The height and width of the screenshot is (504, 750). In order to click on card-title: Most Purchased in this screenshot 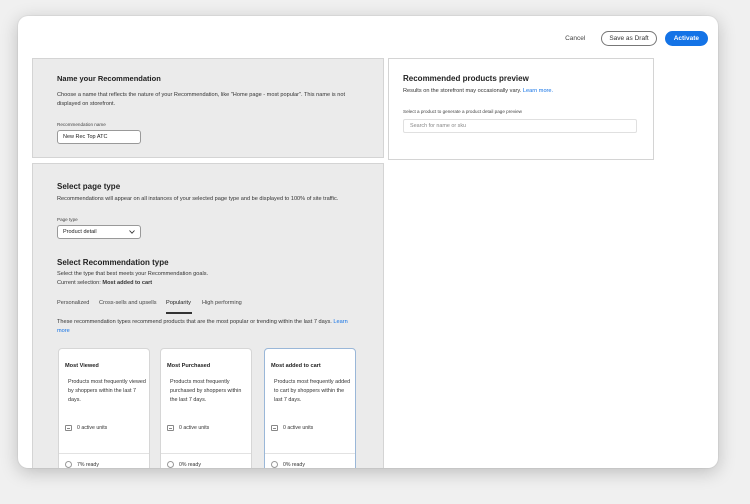, I will do `click(189, 366)`.